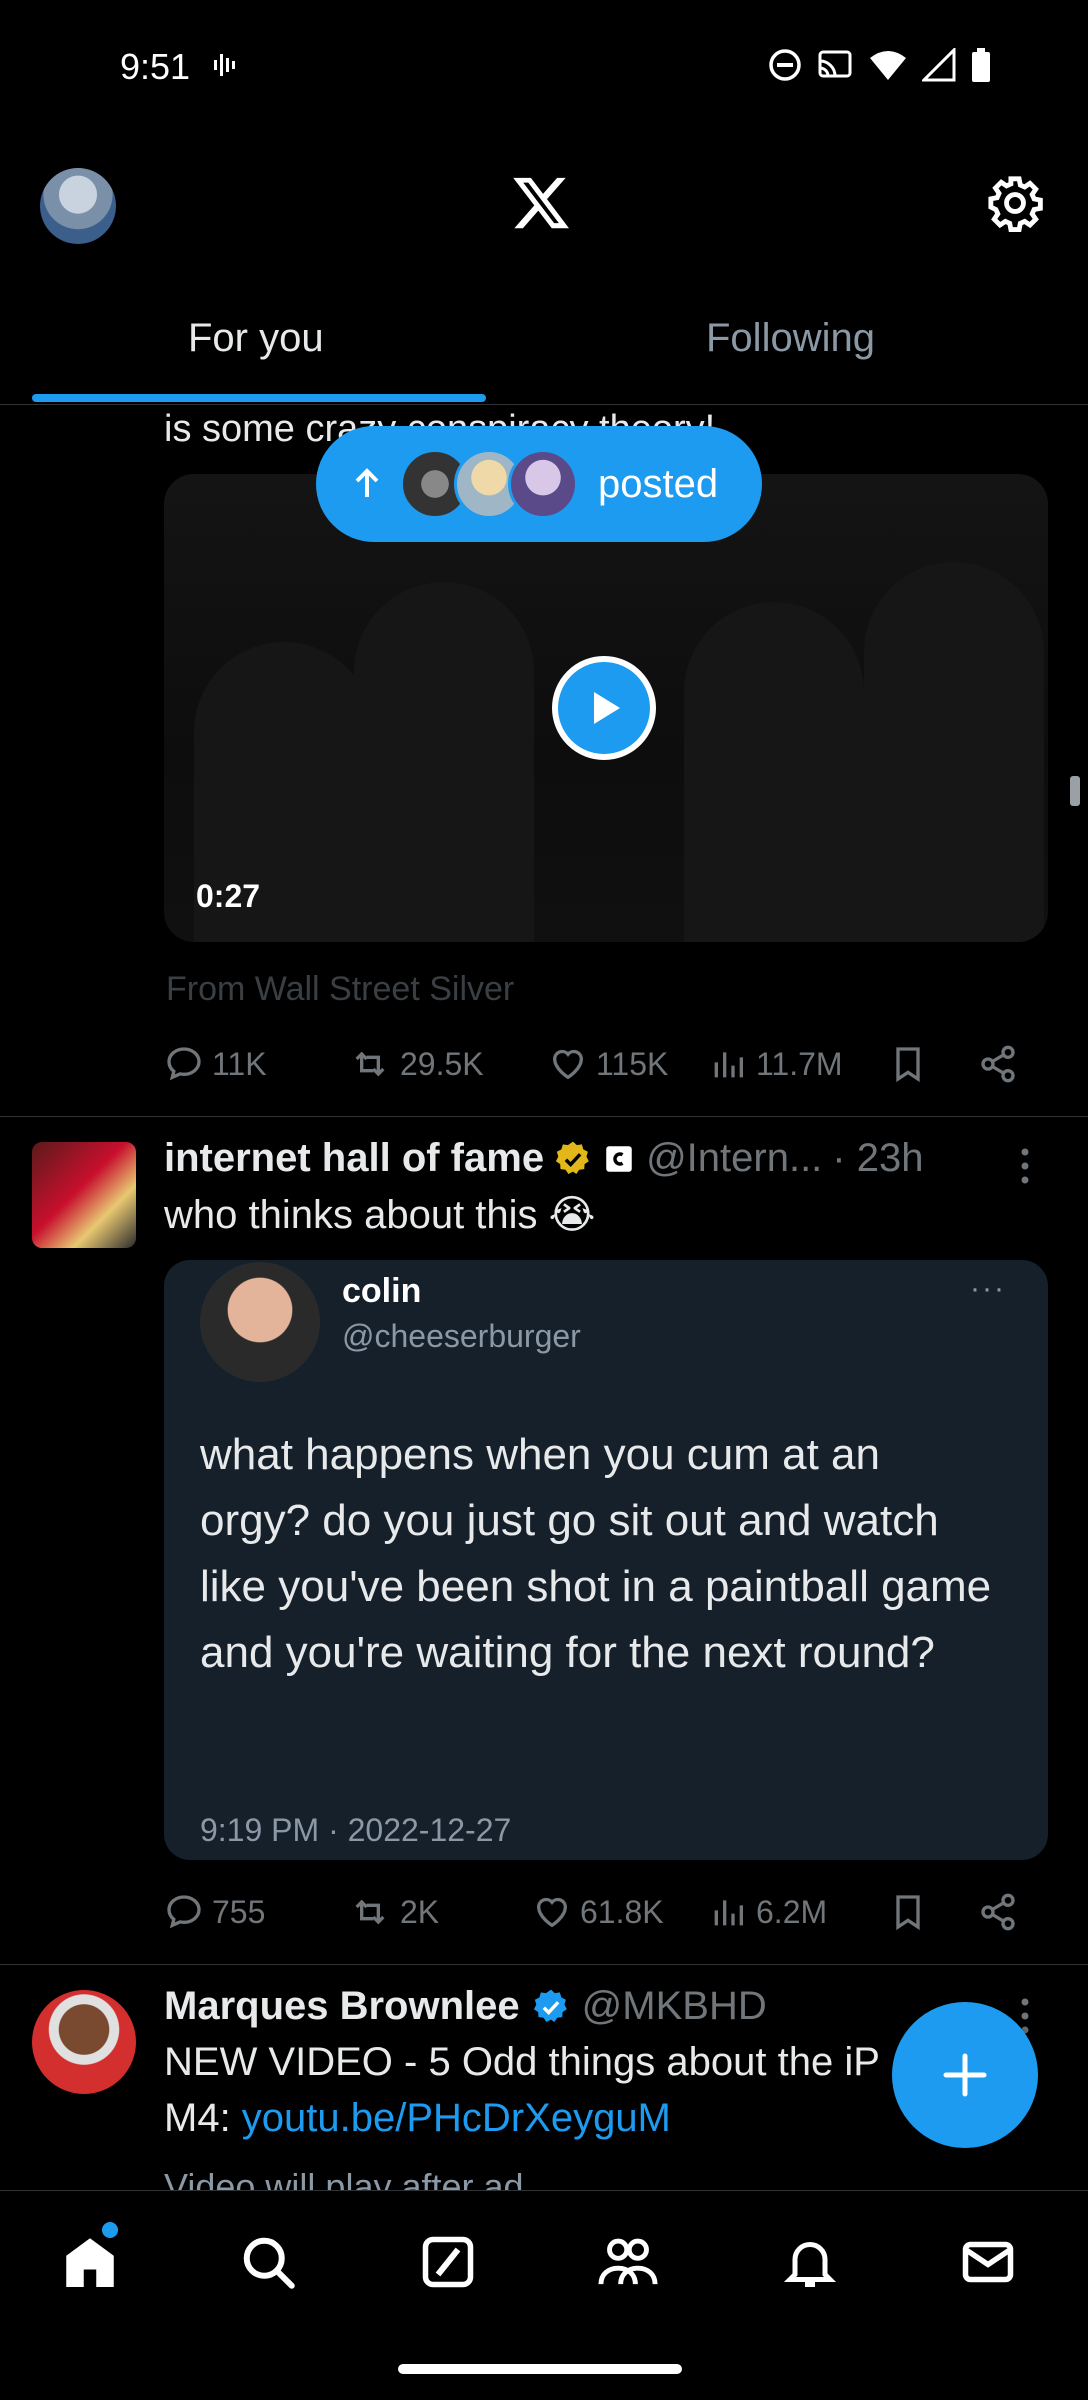 This screenshot has height=2400, width=1088. I want to click on plus-icon, so click(965, 2075).